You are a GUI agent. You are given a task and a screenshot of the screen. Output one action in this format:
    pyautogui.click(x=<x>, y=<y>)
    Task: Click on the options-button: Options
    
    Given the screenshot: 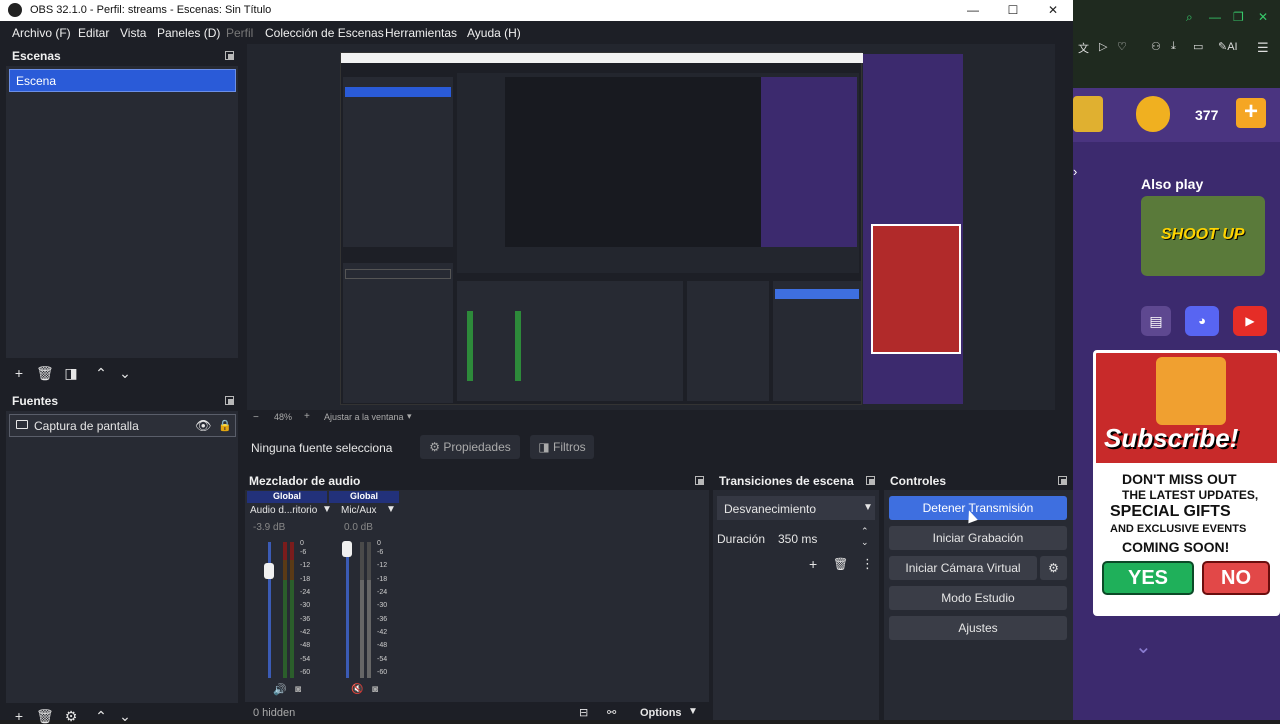 What is the action you would take?
    pyautogui.click(x=661, y=713)
    